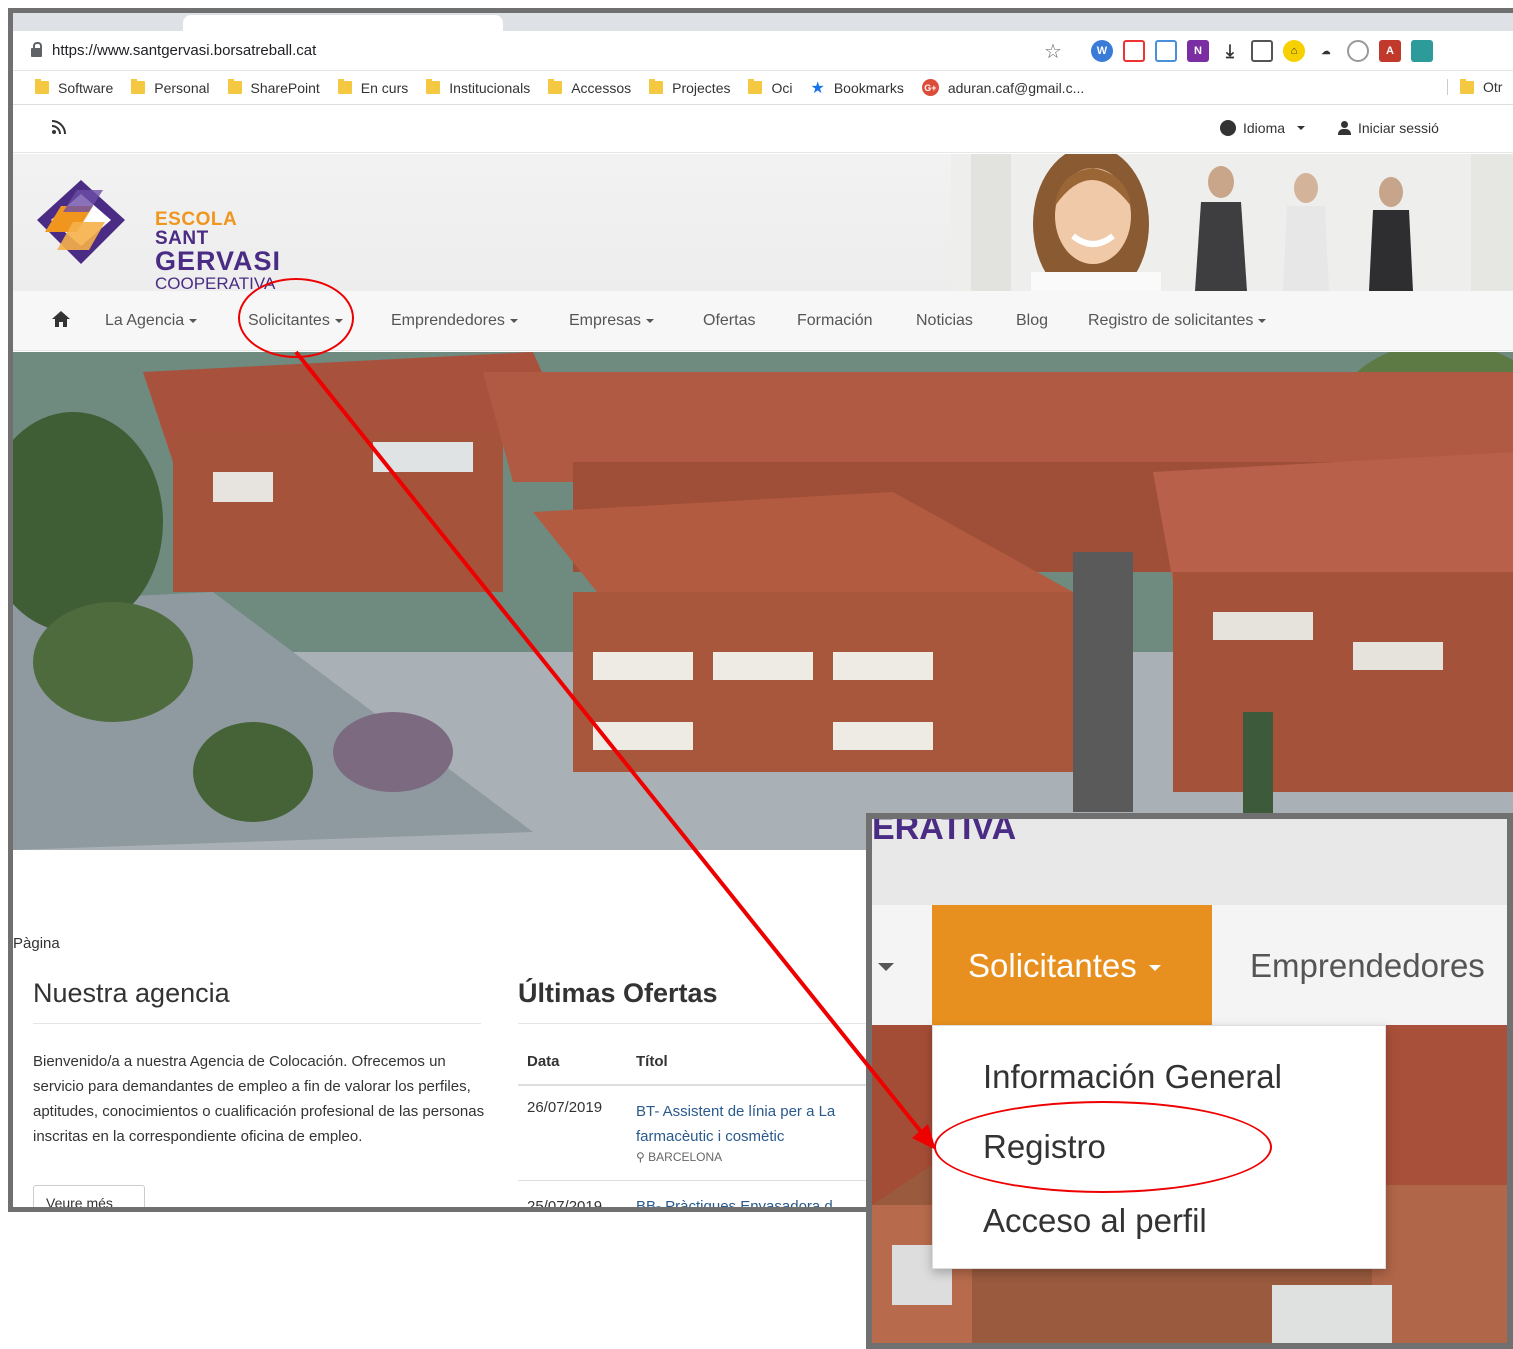 This screenshot has width=1513, height=1349. I want to click on onenote-icon: N, so click(1198, 51).